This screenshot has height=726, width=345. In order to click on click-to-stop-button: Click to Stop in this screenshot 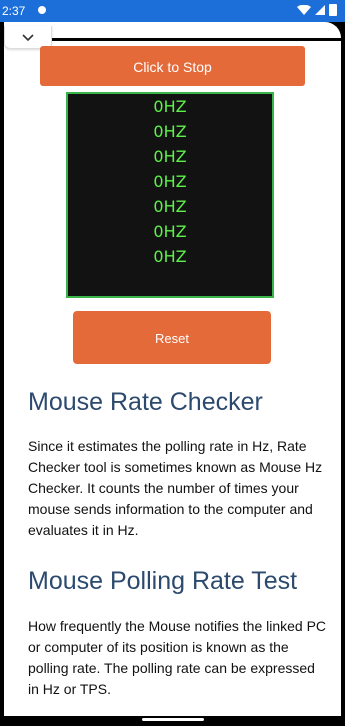, I will do `click(172, 66)`.